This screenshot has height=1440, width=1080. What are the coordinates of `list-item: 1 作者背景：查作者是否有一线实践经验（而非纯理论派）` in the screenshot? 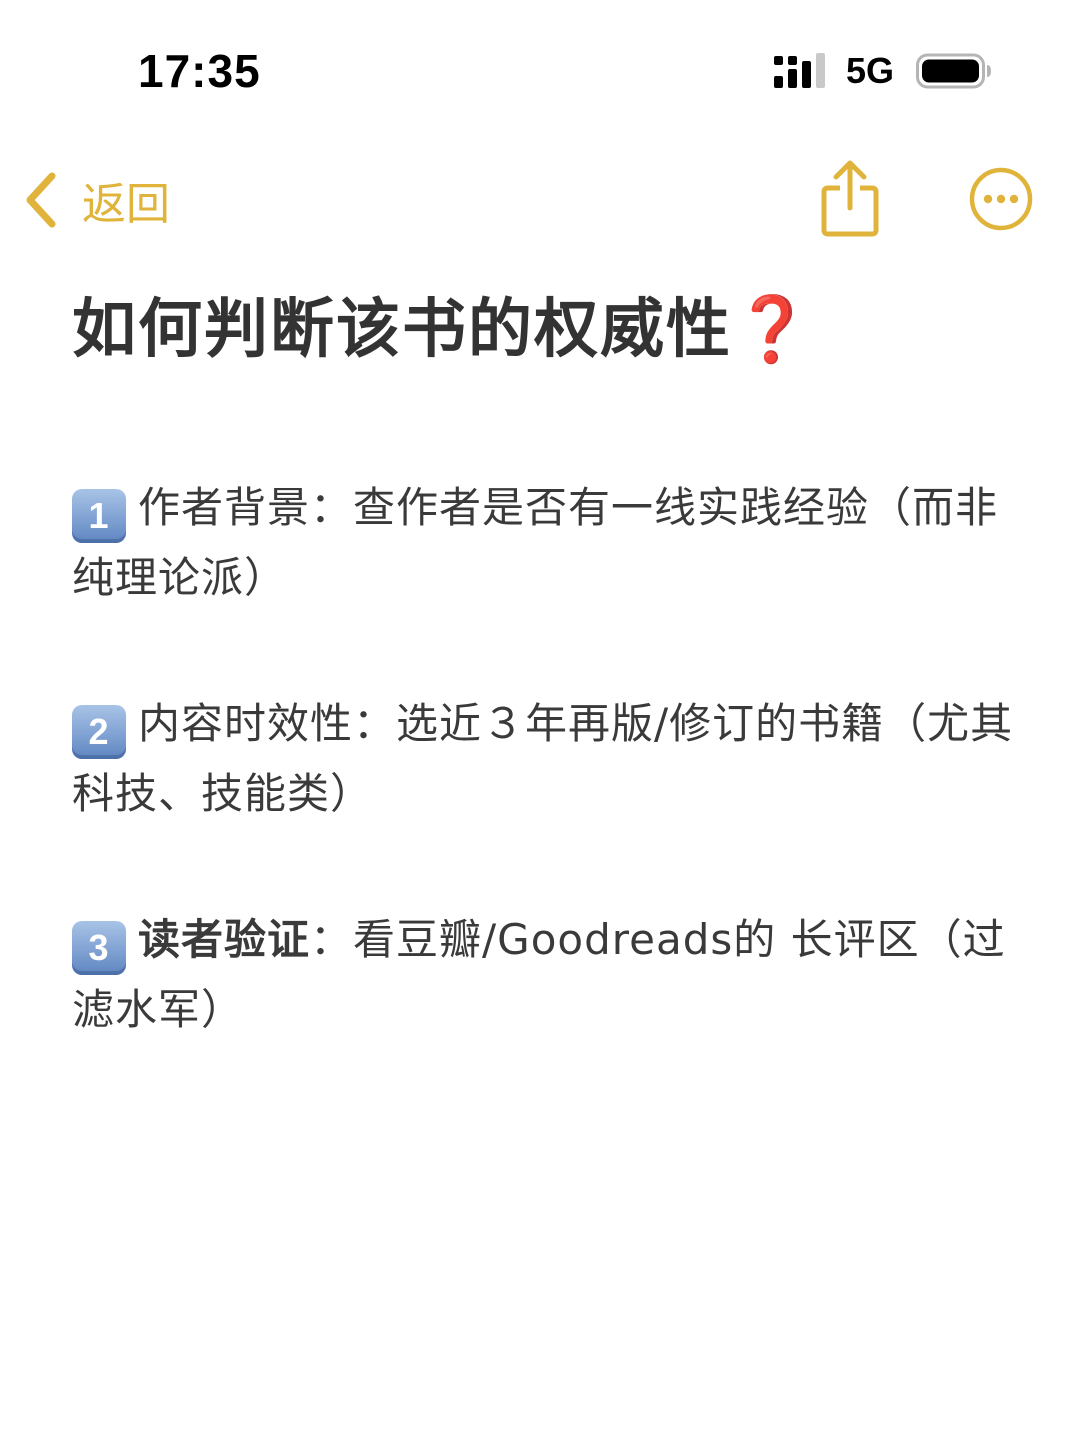 It's located at (547, 543).